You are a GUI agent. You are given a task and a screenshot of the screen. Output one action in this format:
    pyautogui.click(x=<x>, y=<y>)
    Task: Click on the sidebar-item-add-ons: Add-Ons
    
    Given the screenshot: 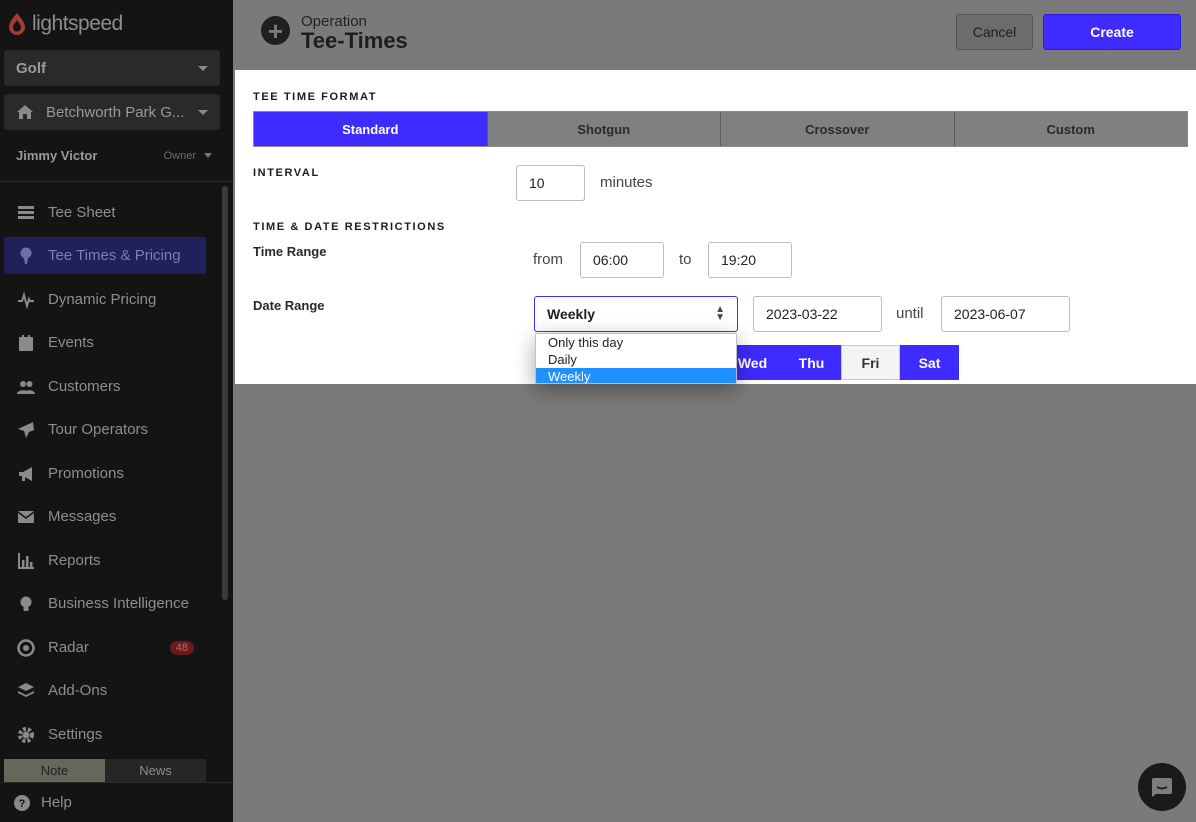 What is the action you would take?
    pyautogui.click(x=105, y=690)
    